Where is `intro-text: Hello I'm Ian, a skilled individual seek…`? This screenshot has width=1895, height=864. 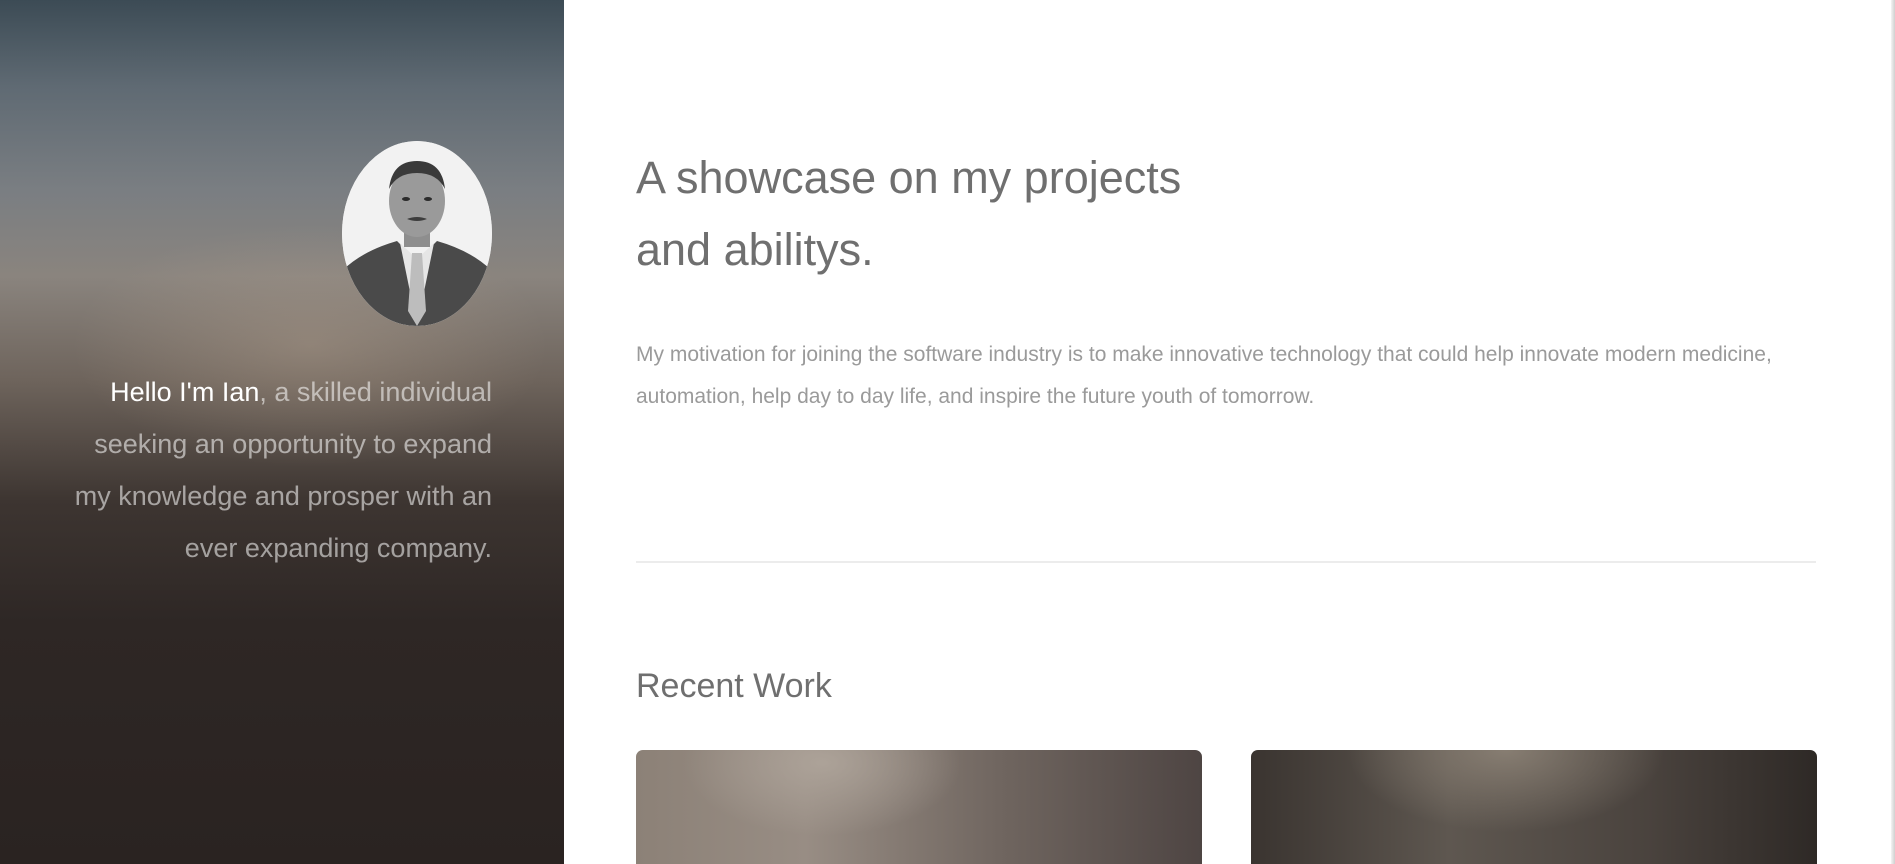 intro-text: Hello I'm Ian, a skilled individual seek… is located at coordinates (277, 470).